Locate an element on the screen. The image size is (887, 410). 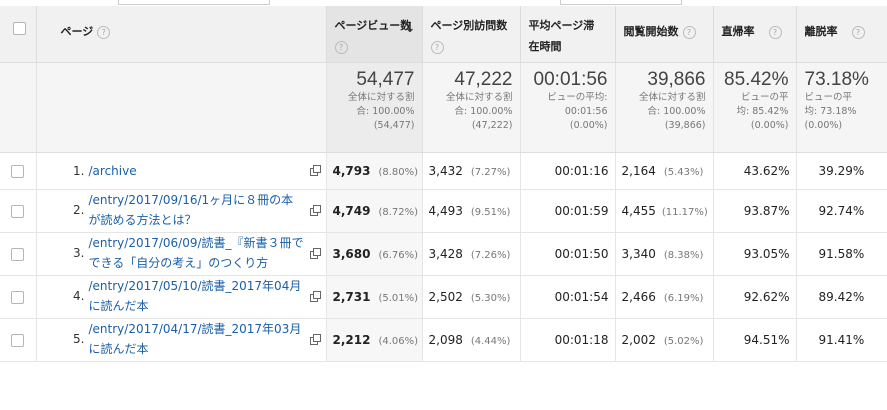
total-unique: 47,222 全体に対する割 合: 100.00% (47,222) is located at coordinates (471, 107).